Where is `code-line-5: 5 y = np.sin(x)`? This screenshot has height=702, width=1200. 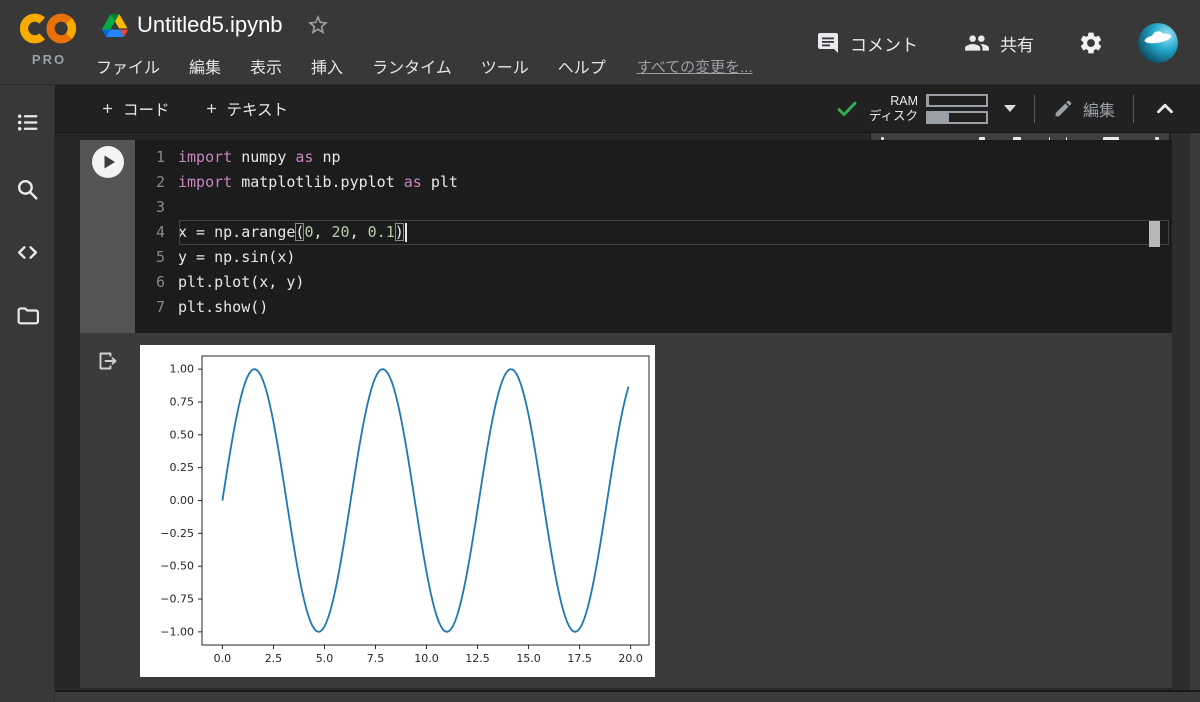 code-line-5: 5 y = np.sin(x) is located at coordinates (653, 257).